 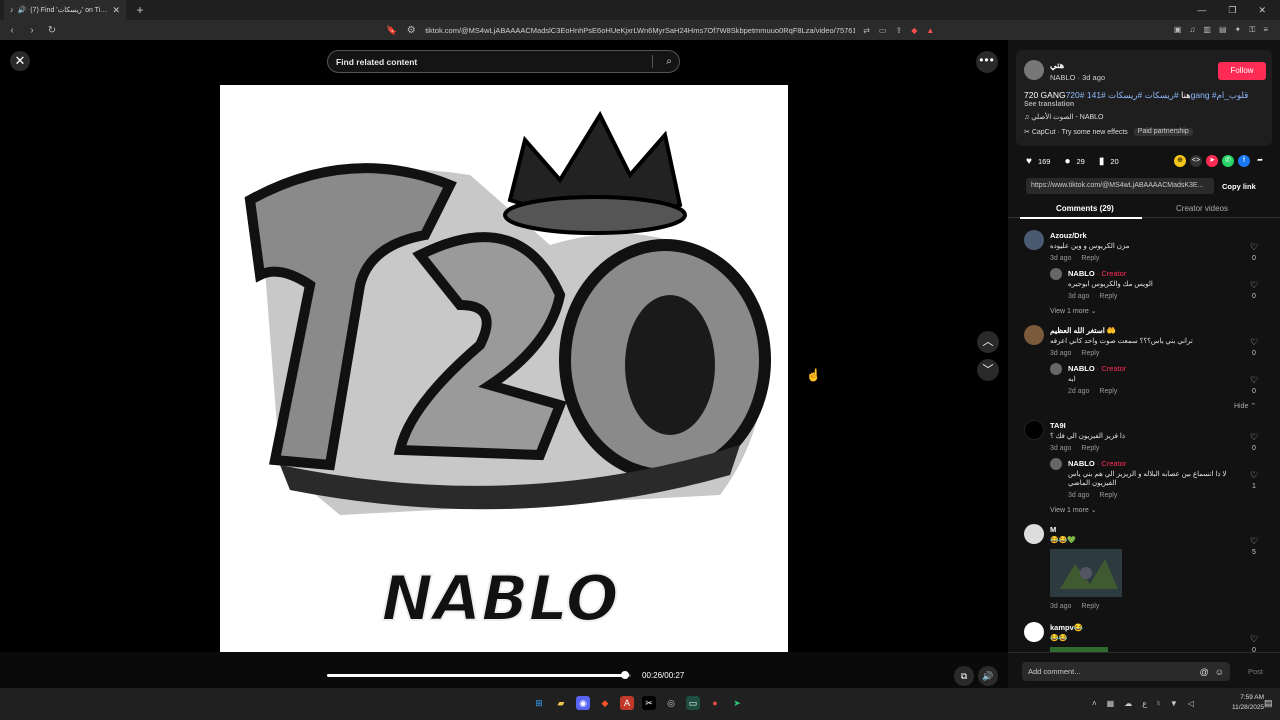 What do you see at coordinates (671, 703) in the screenshot?
I see `obs-icon: ◎` at bounding box center [671, 703].